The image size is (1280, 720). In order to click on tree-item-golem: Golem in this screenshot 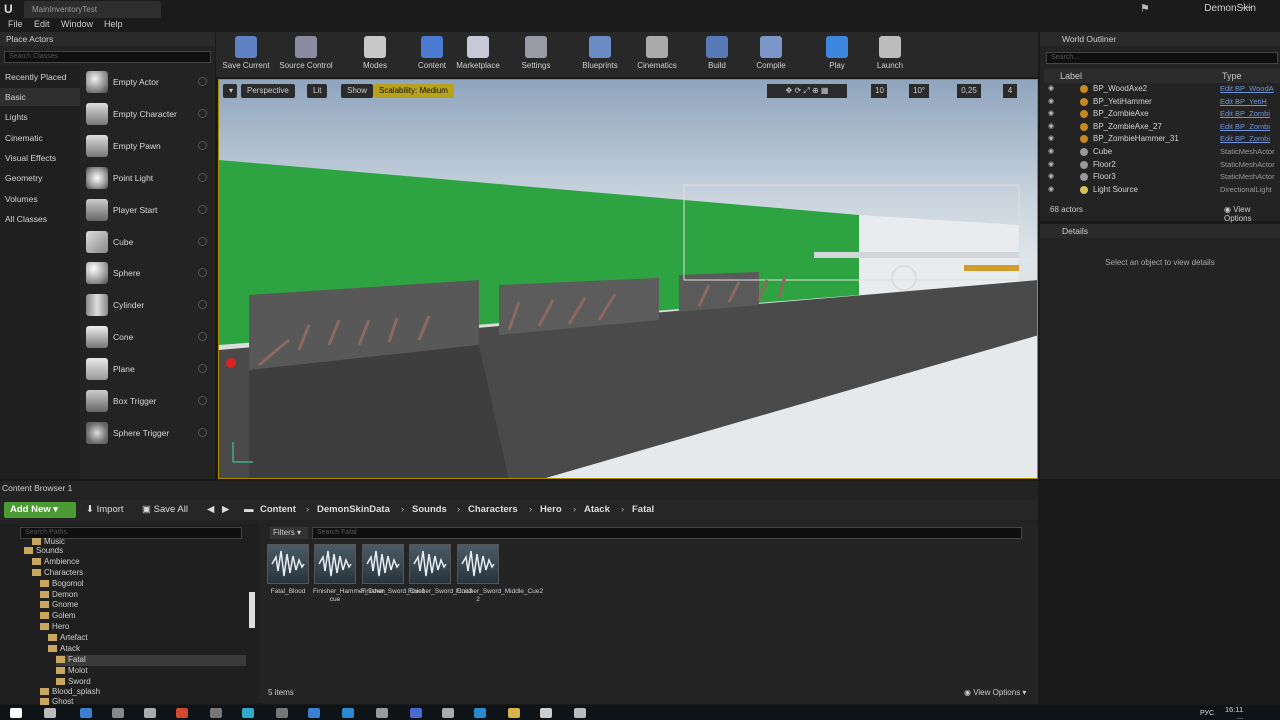, I will do `click(58, 616)`.